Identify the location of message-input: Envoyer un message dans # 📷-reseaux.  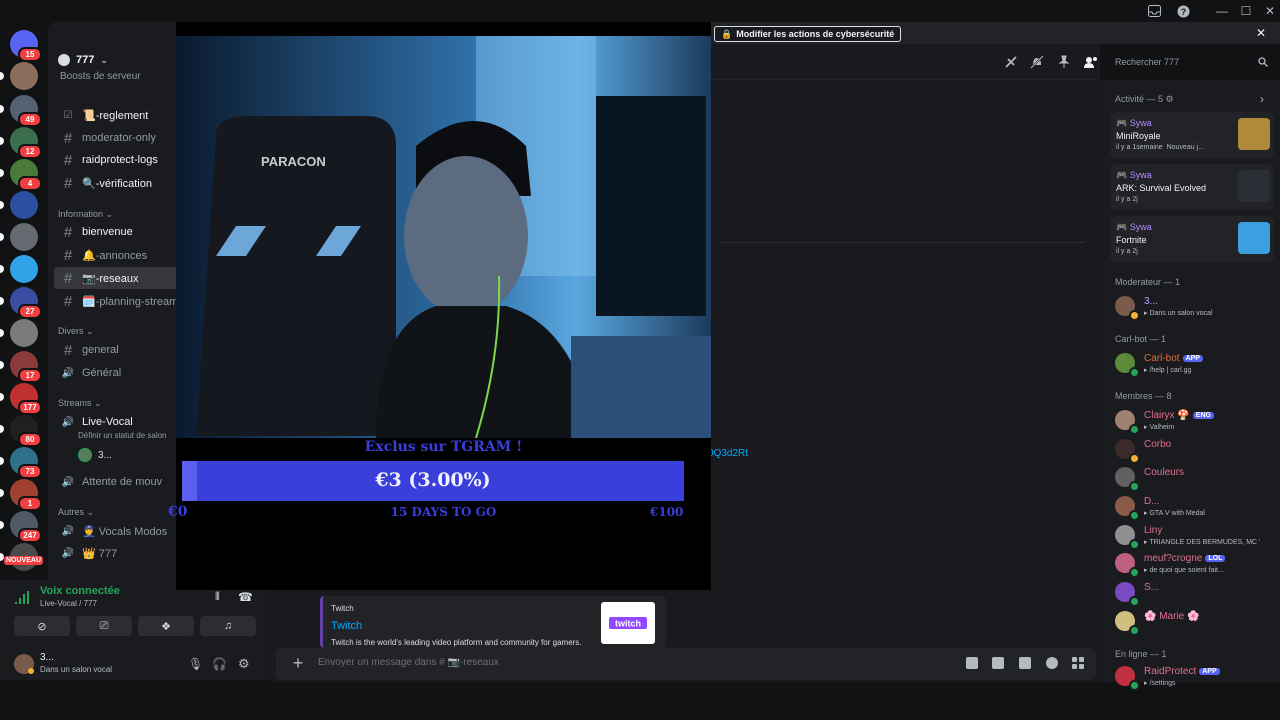
(408, 662).